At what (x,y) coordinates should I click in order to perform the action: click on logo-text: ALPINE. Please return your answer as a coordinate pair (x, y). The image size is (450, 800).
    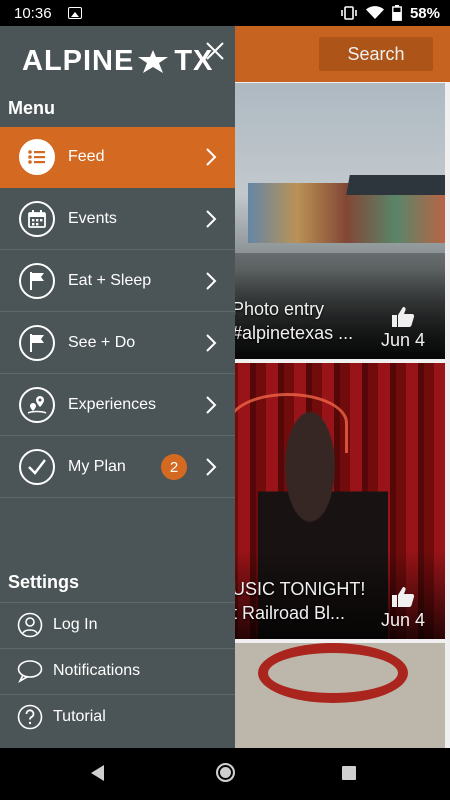
    Looking at the image, I should click on (78, 61).